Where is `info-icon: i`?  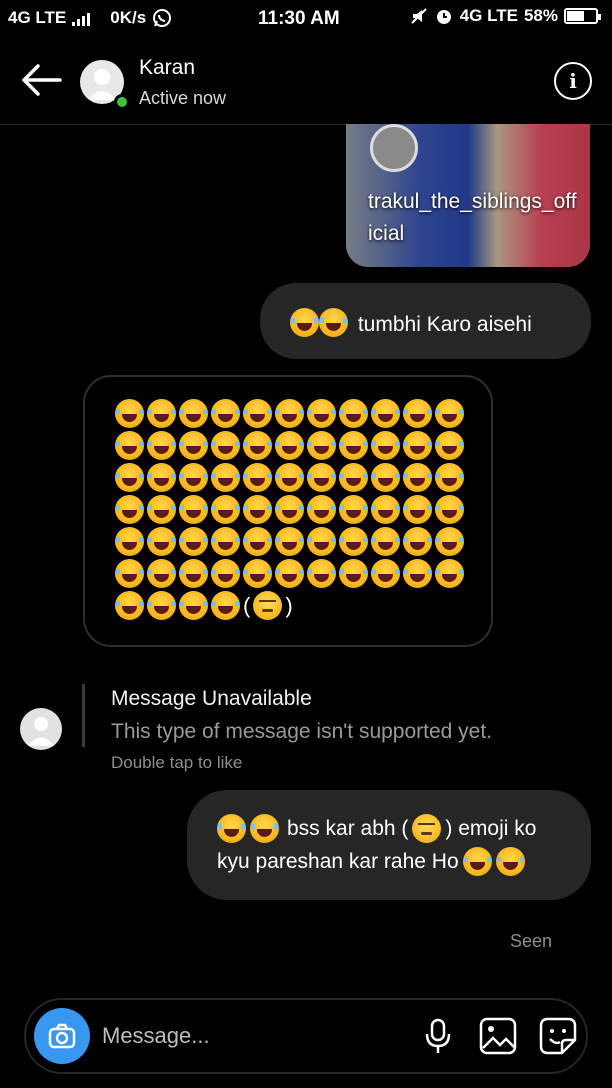
info-icon: i is located at coordinates (573, 81).